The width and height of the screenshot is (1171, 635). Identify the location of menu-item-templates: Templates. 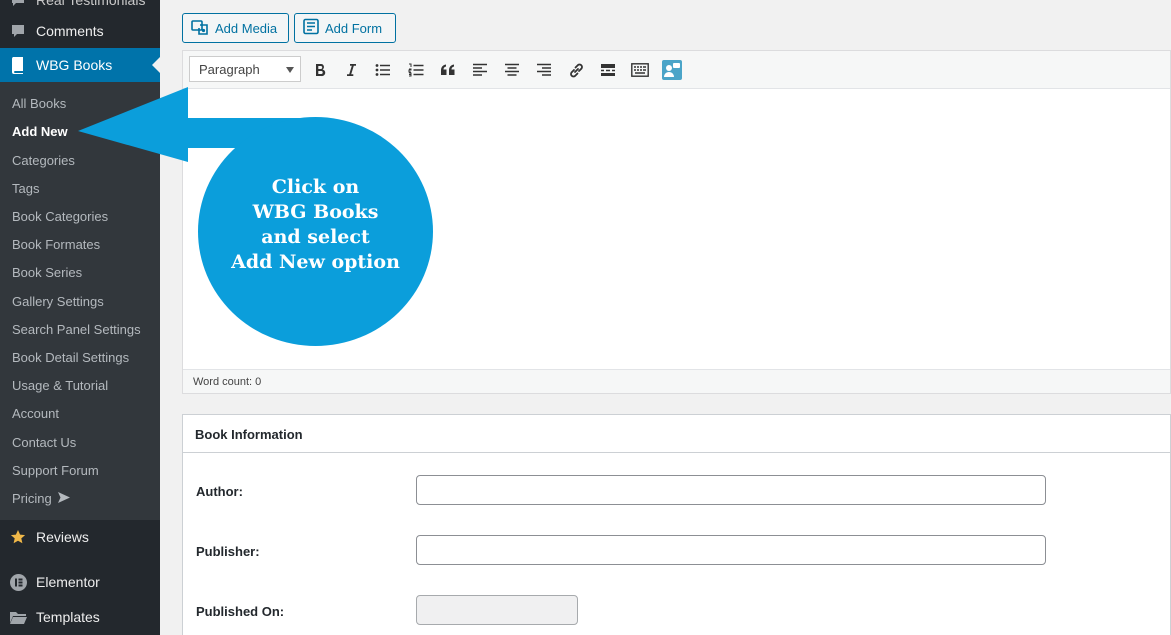
(80, 617).